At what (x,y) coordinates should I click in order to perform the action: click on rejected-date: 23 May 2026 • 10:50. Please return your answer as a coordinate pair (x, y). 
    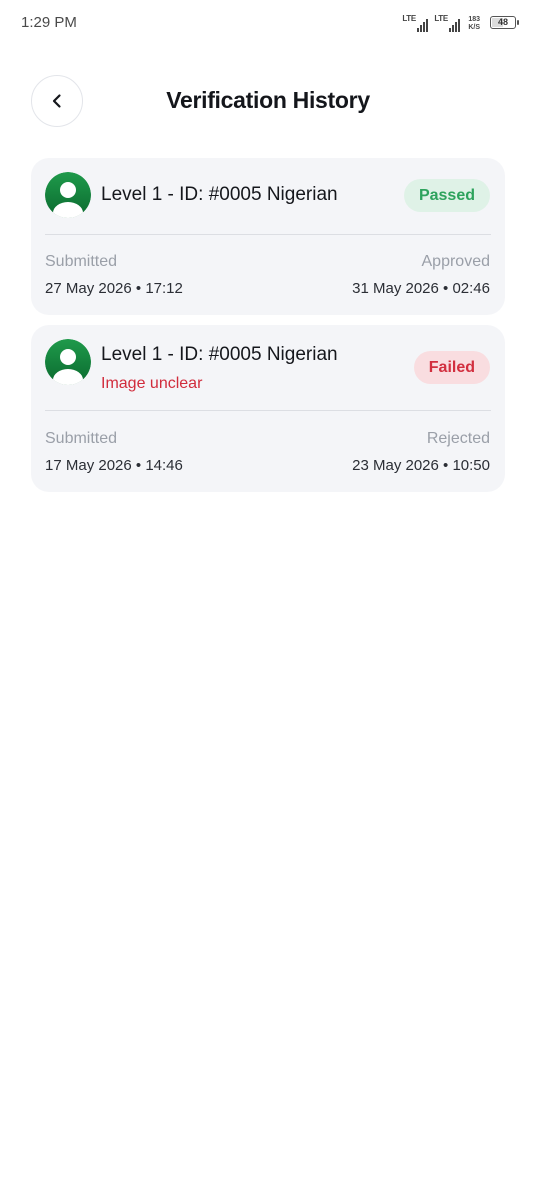
    Looking at the image, I should click on (421, 465).